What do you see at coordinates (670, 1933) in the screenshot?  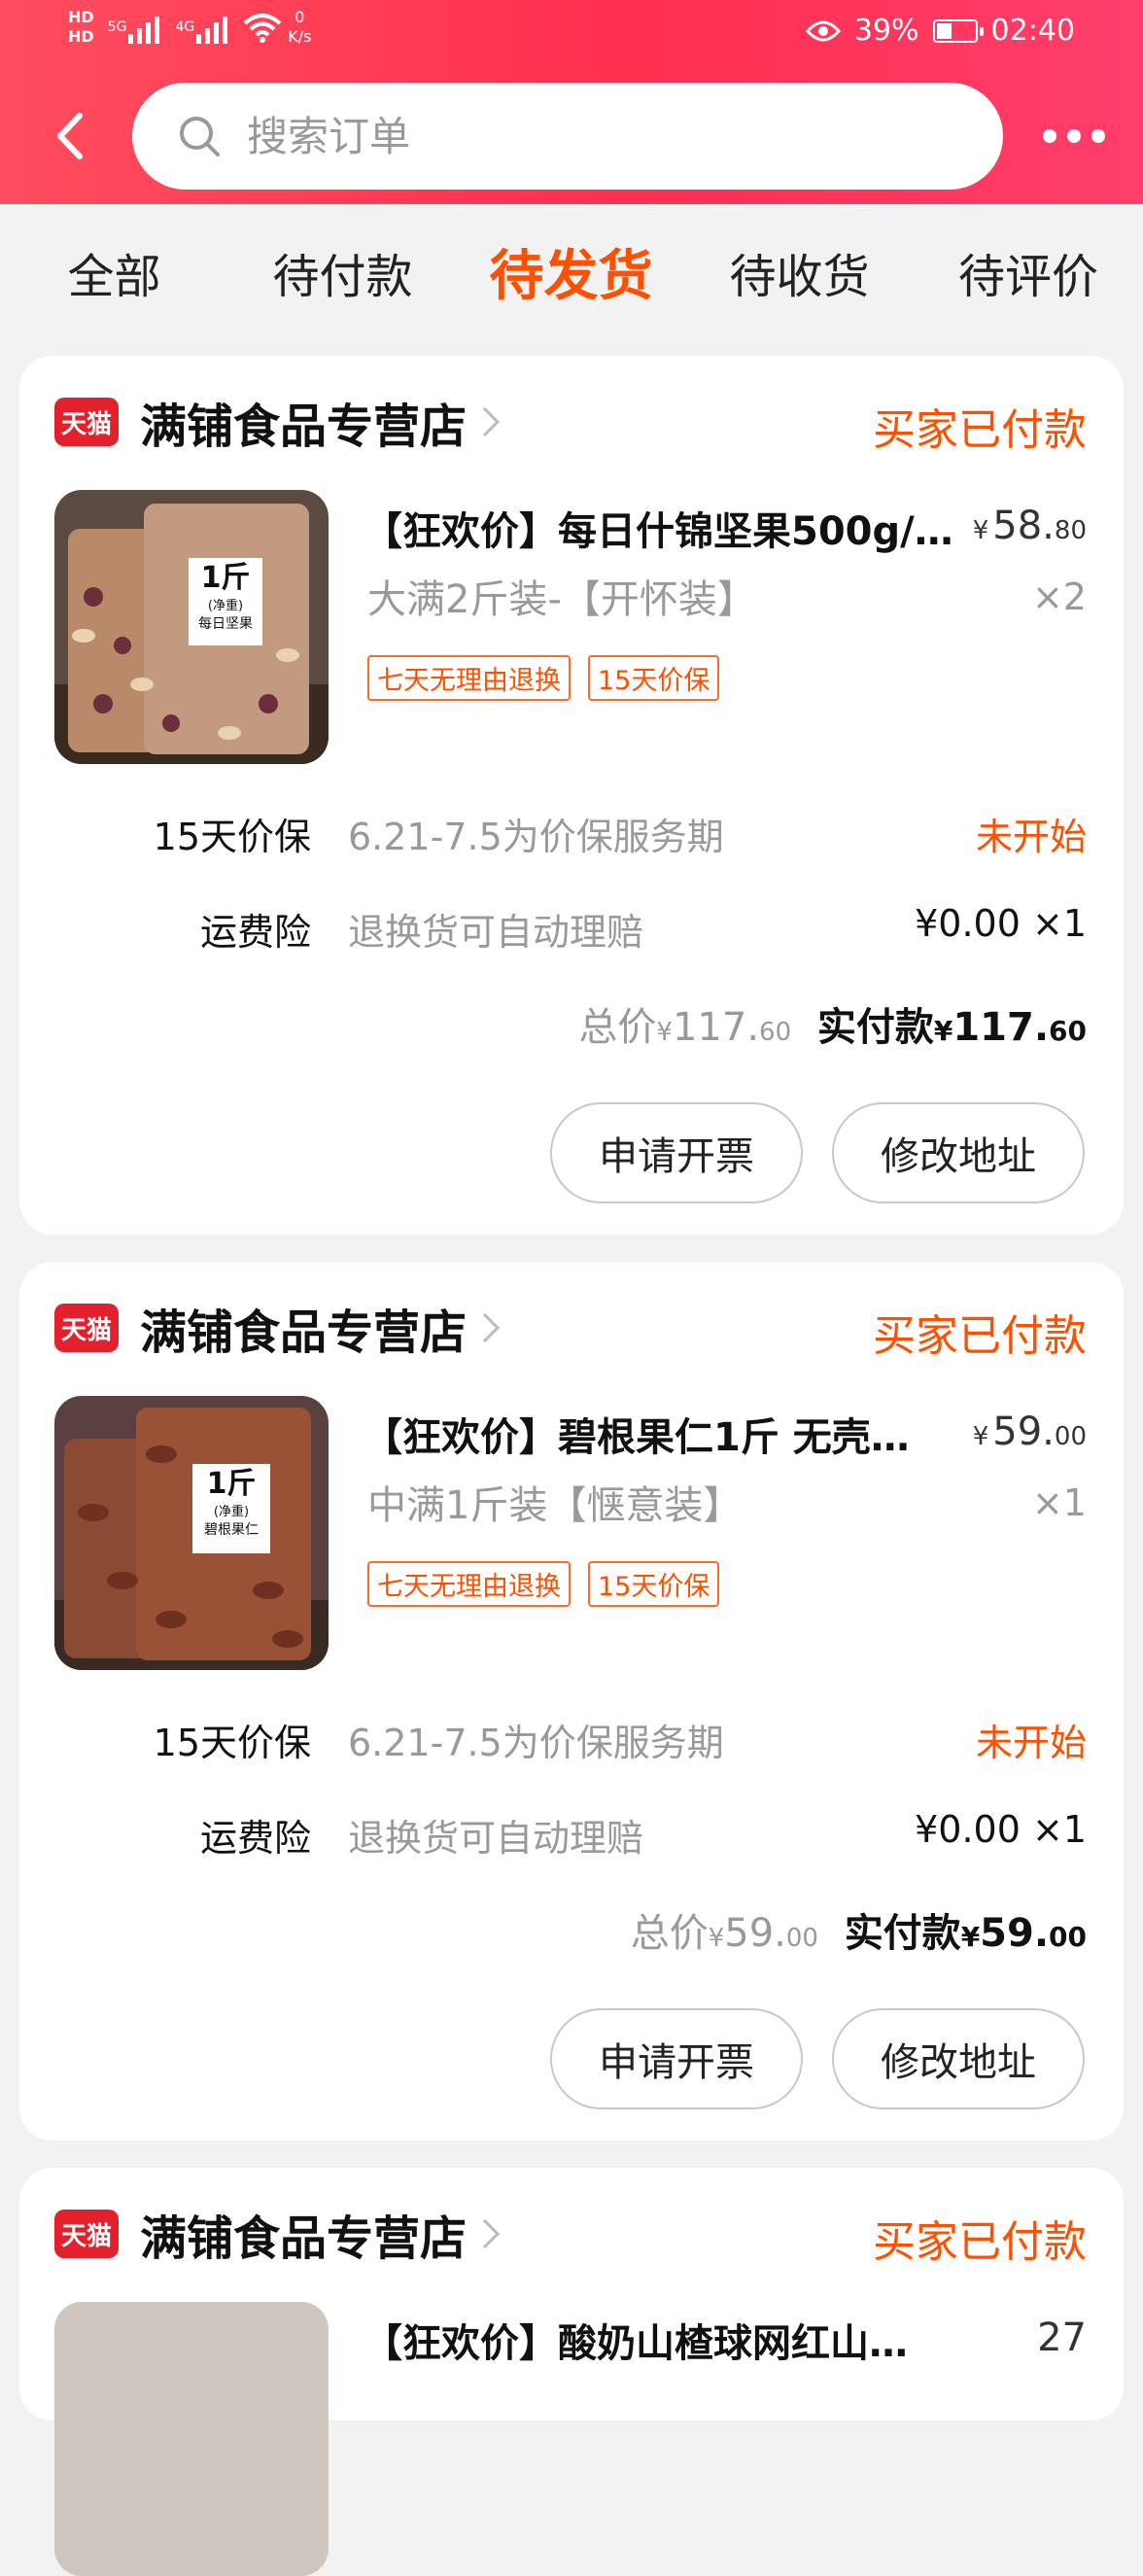 I see `total-label: 总价` at bounding box center [670, 1933].